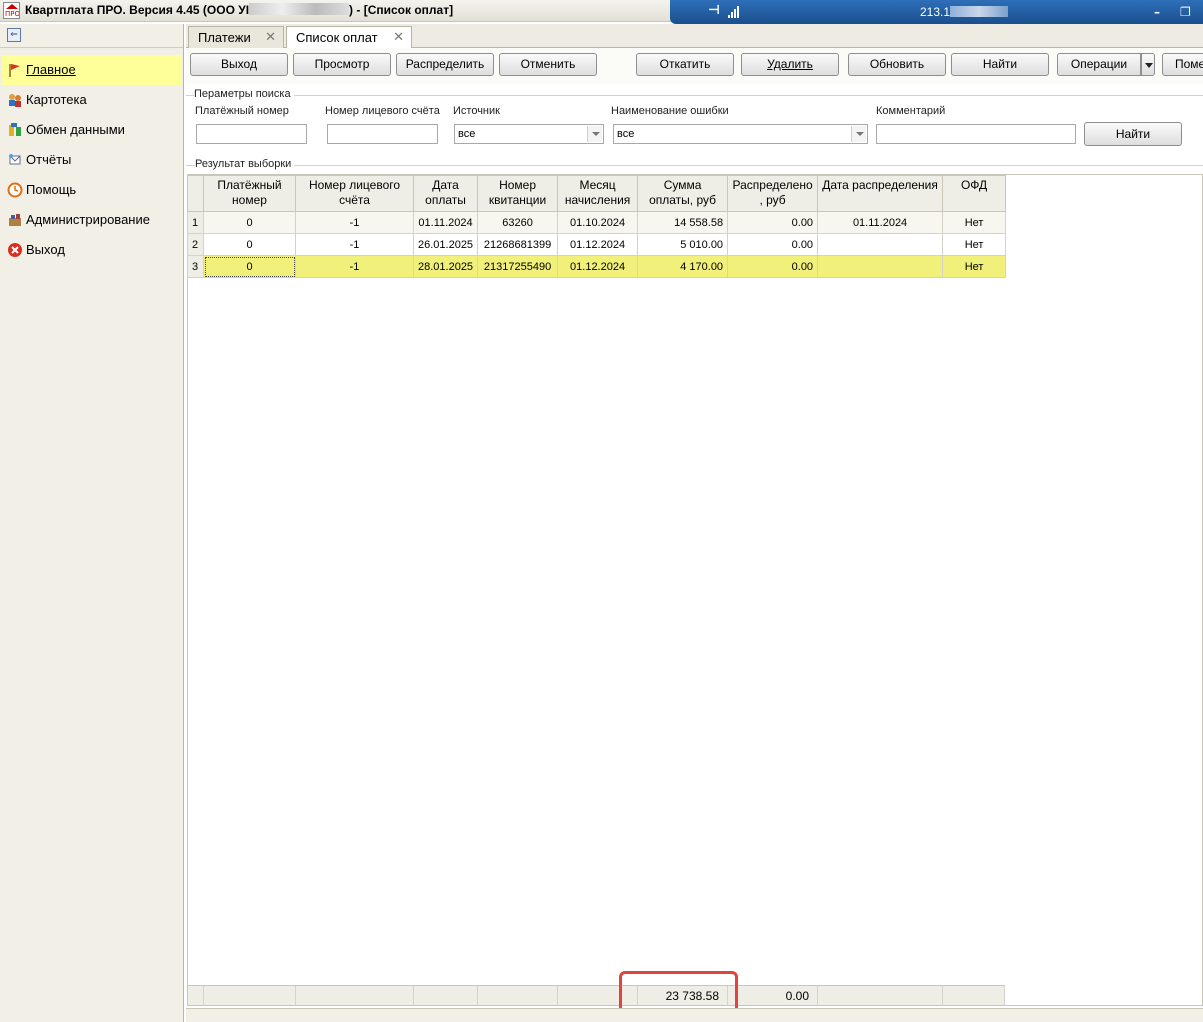  Describe the element at coordinates (342, 64) in the screenshot. I see `view-button: Просмотр` at that location.